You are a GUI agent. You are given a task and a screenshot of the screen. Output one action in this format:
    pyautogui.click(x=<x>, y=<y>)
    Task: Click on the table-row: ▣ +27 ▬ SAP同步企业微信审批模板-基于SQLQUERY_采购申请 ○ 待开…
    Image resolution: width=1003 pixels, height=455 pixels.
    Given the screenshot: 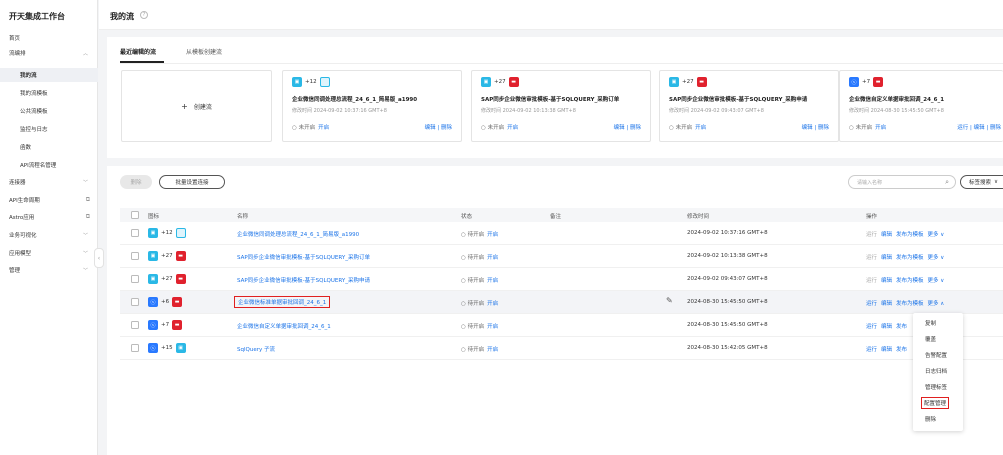 What is the action you would take?
    pyautogui.click(x=561, y=279)
    